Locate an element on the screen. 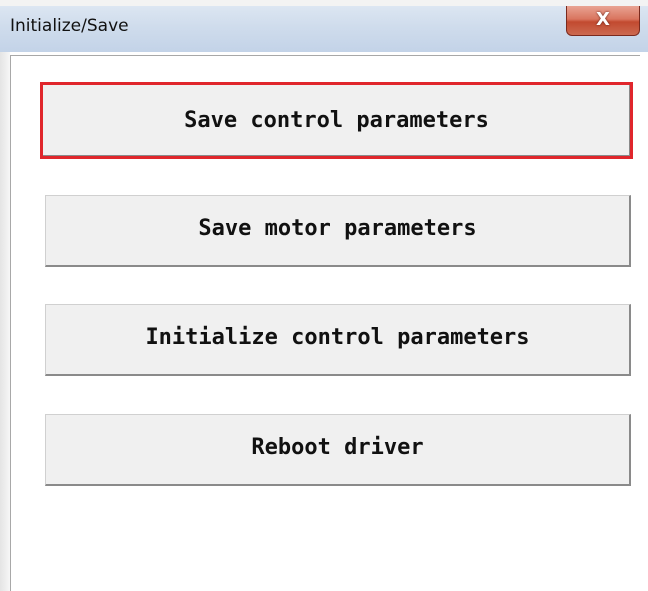  close-icon: X is located at coordinates (603, 19).